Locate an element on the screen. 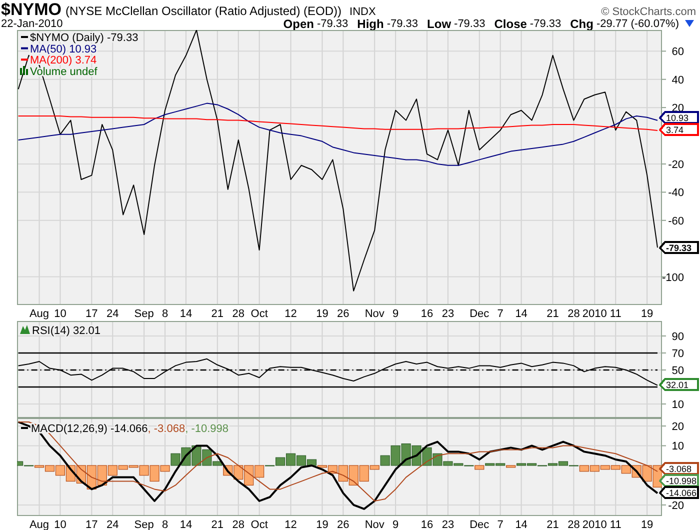  value-tag: -3.068 is located at coordinates (678, 468).